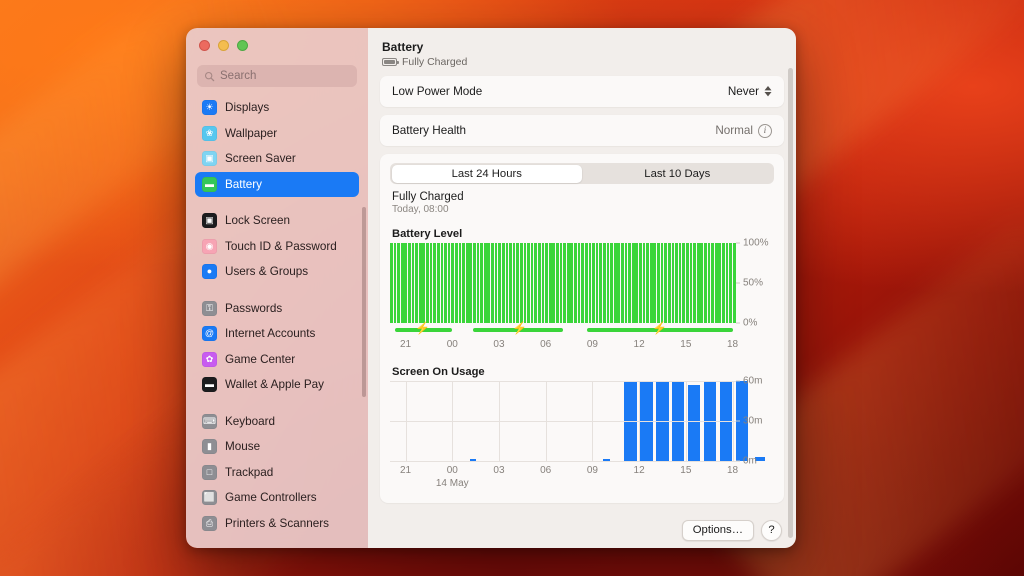 Image resolution: width=1024 pixels, height=576 pixels. I want to click on sidebar-scrollbar, so click(364, 302).